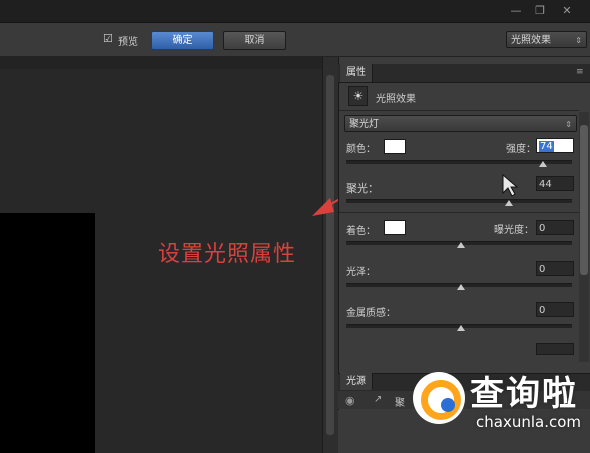  What do you see at coordinates (182, 40) in the screenshot?
I see `ok-button: 确定` at bounding box center [182, 40].